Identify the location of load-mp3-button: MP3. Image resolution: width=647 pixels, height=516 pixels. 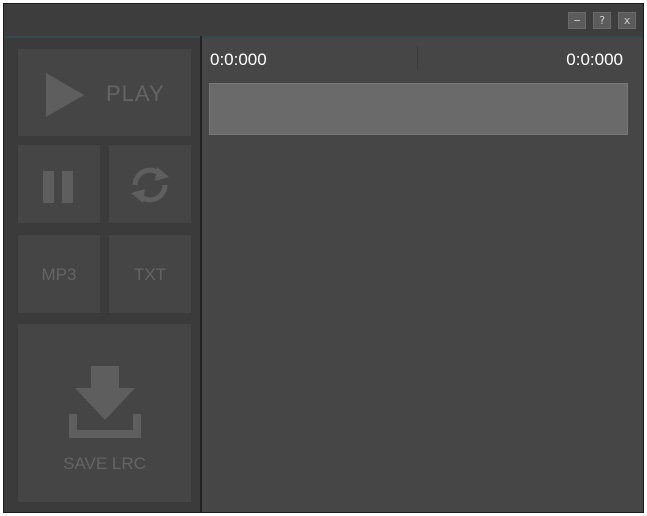
(59, 274).